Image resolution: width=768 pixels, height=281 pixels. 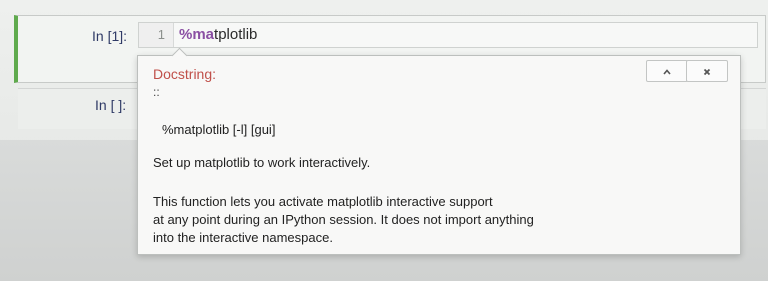 I want to click on line-number: 1, so click(x=161, y=34).